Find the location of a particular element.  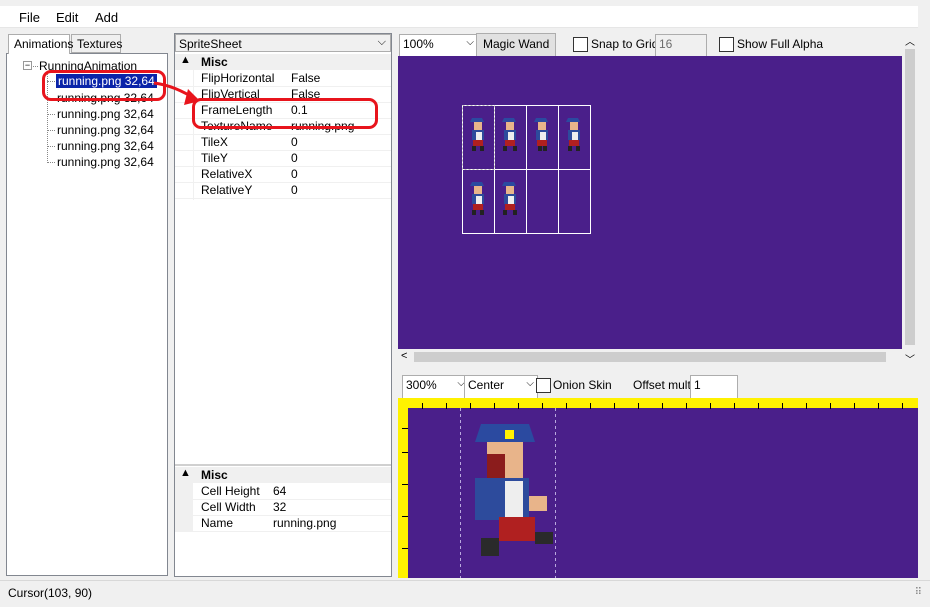

annotation-highlight-tree-item is located at coordinates (104, 85).